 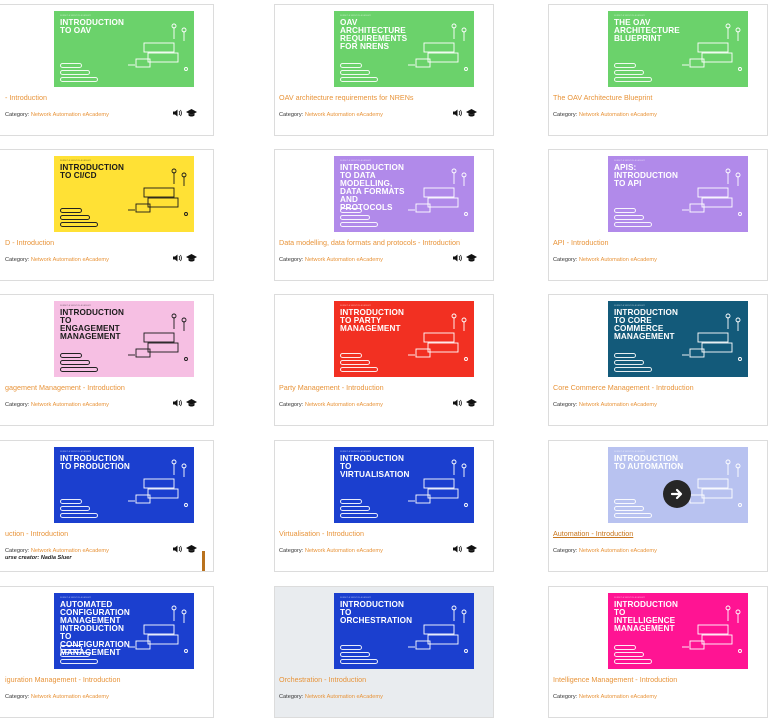 What do you see at coordinates (677, 494) in the screenshot?
I see `arrow-right-circle-icon` at bounding box center [677, 494].